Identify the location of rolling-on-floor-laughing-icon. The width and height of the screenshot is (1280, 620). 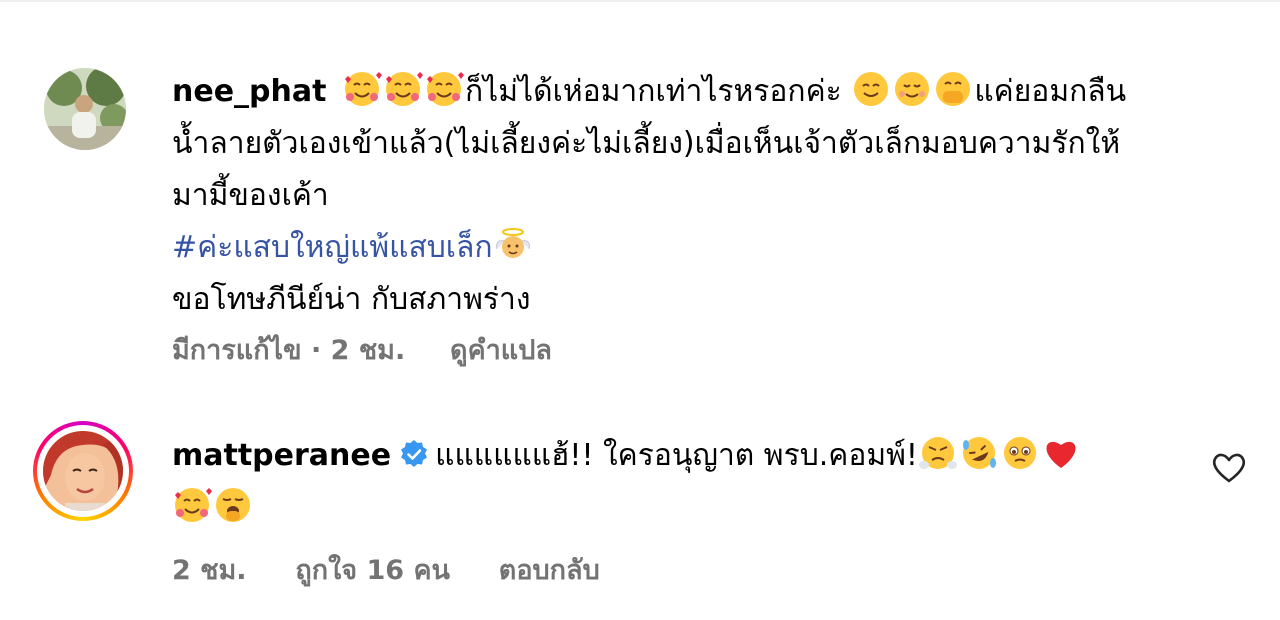
(979, 453).